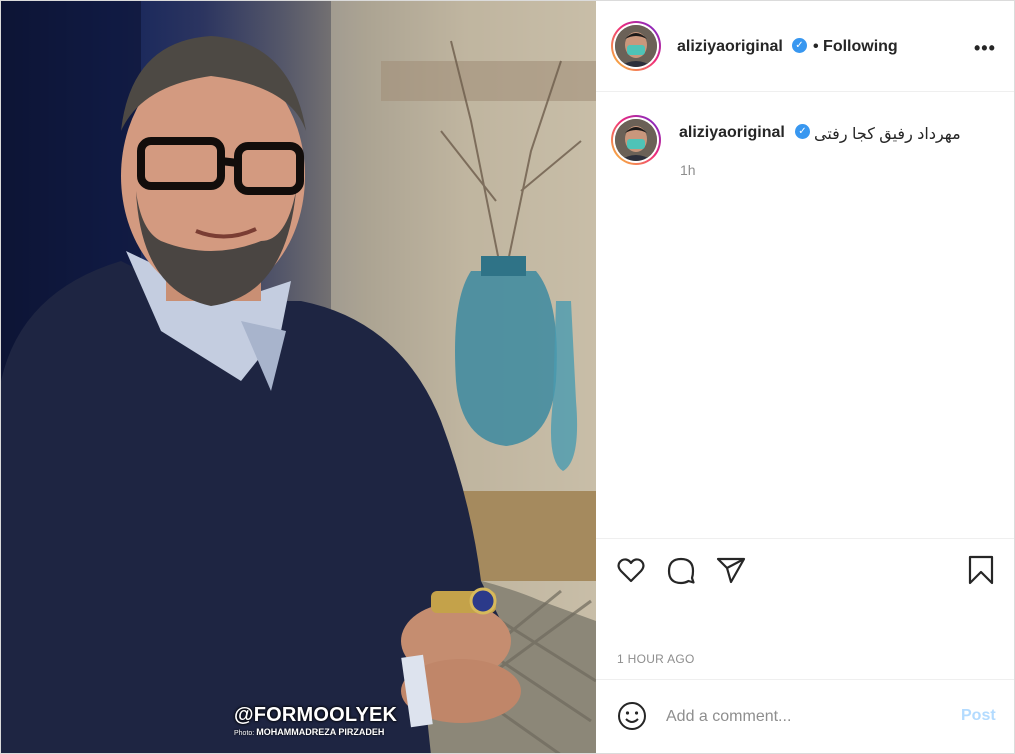 This screenshot has height=754, width=1015. What do you see at coordinates (681, 570) in the screenshot?
I see `comment-bubble-icon` at bounding box center [681, 570].